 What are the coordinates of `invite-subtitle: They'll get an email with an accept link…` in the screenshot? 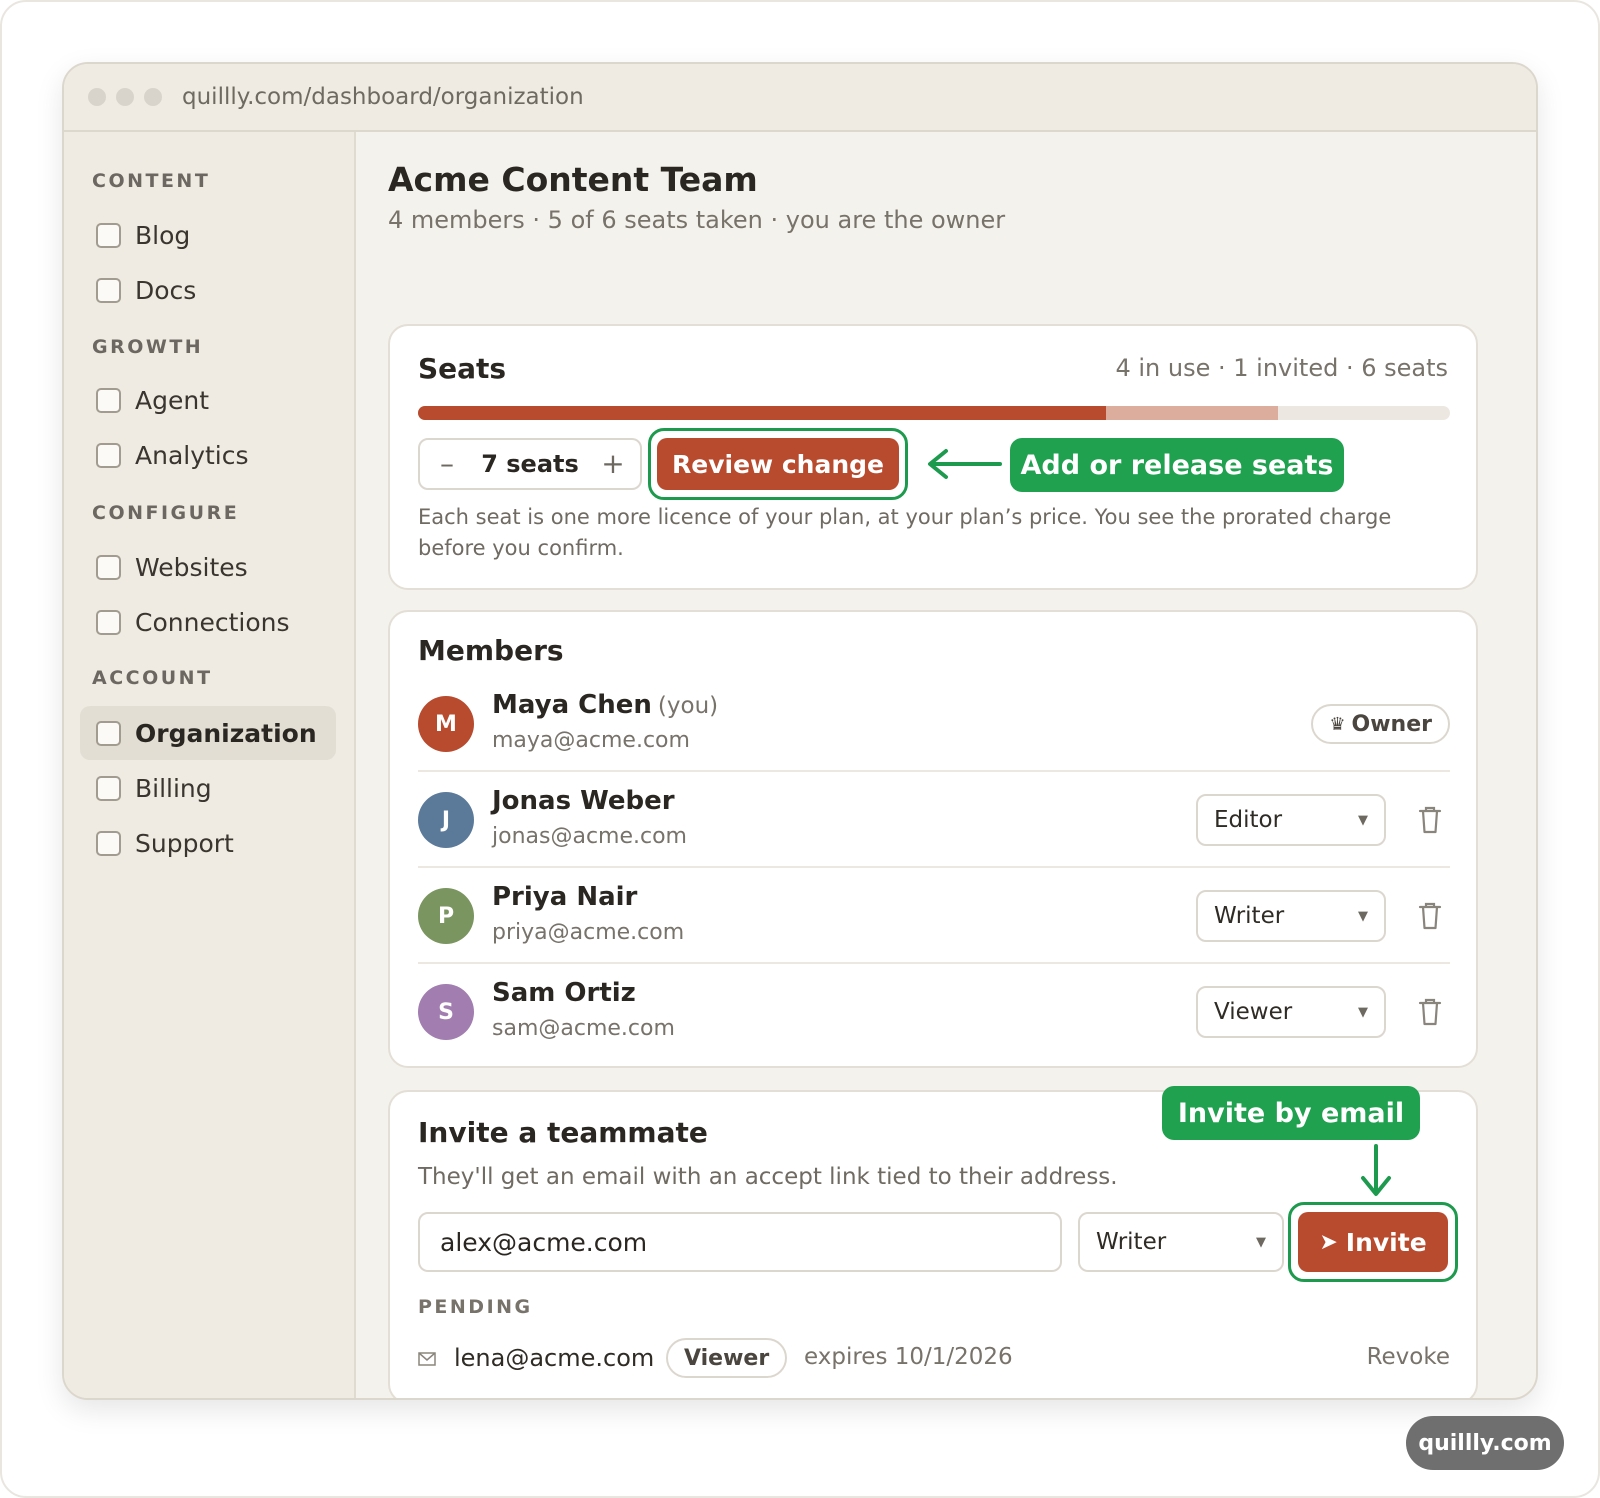 It's located at (768, 1177).